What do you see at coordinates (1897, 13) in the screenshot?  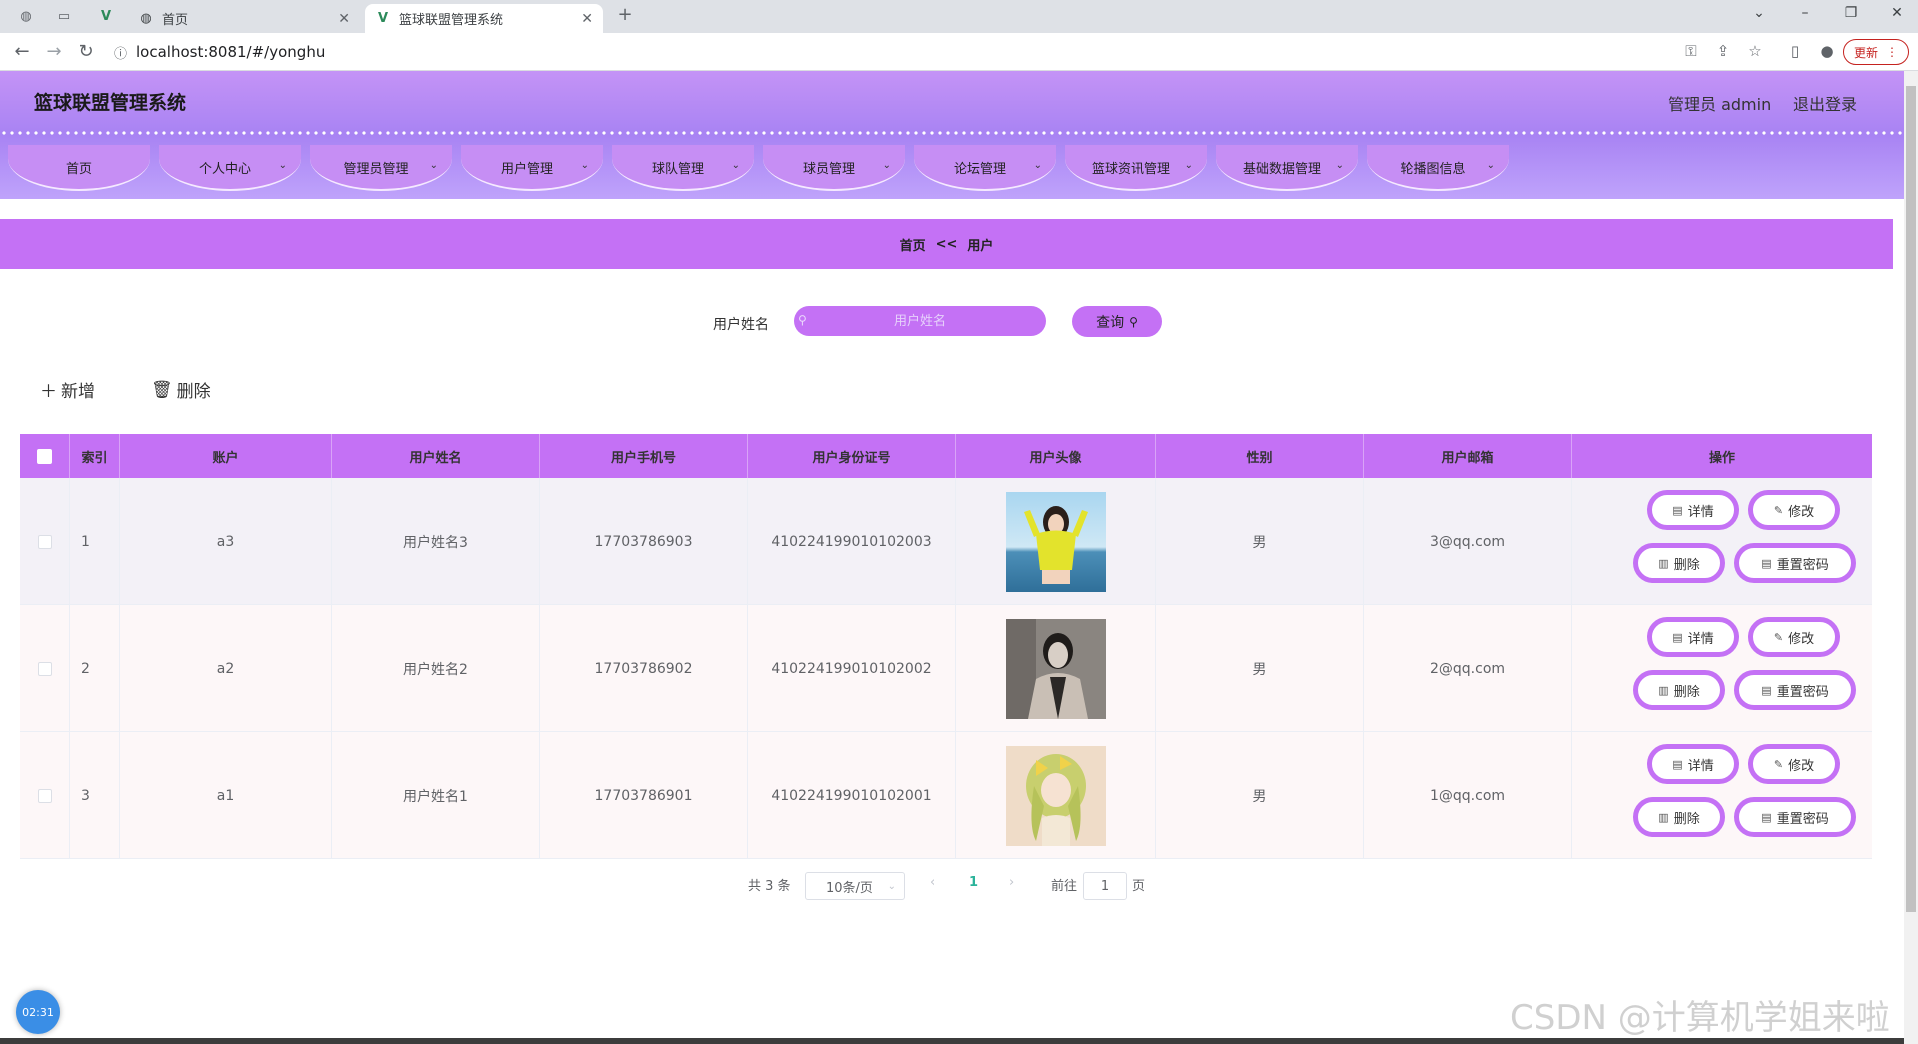 I see `close-window-icon: ✕` at bounding box center [1897, 13].